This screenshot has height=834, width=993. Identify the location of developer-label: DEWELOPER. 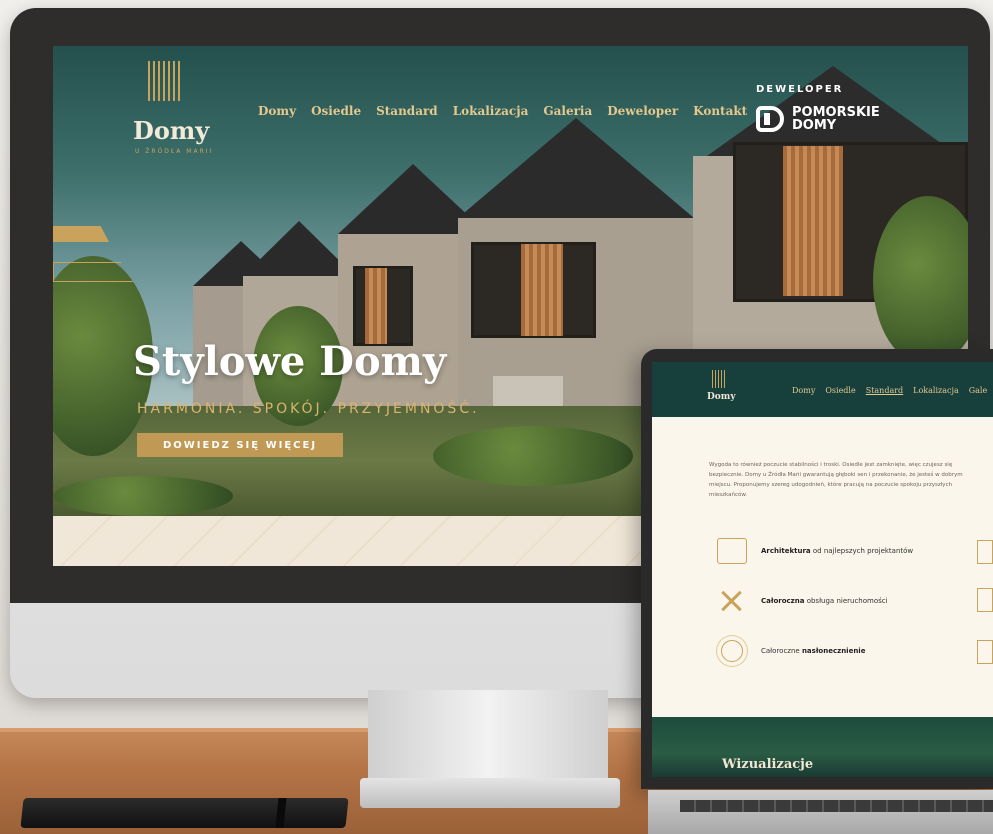
(800, 89).